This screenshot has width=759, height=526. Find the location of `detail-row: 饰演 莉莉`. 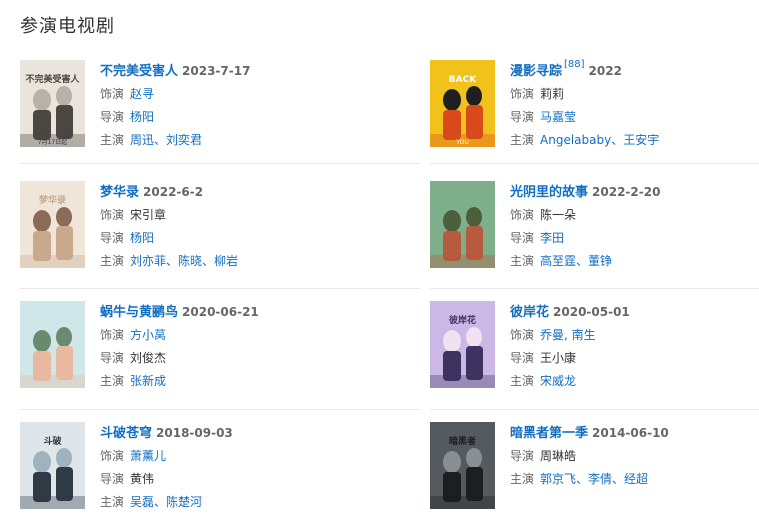

detail-row: 饰演 莉莉 is located at coordinates (634, 94).